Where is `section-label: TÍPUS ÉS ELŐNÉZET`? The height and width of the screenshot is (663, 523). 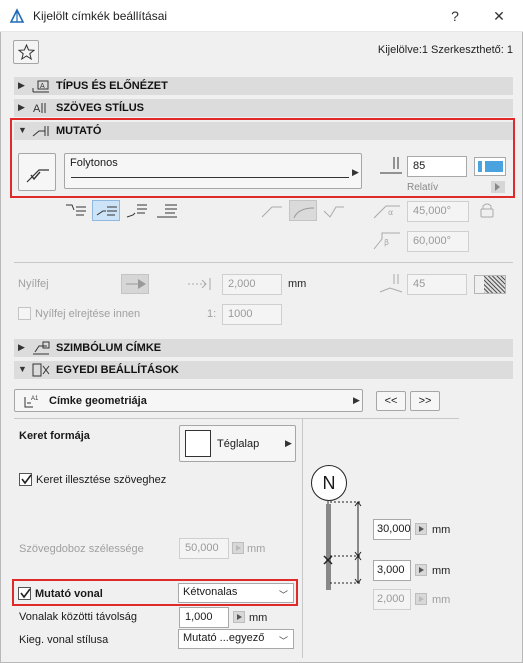 section-label: TÍPUS ÉS ELŐNÉZET is located at coordinates (112, 86).